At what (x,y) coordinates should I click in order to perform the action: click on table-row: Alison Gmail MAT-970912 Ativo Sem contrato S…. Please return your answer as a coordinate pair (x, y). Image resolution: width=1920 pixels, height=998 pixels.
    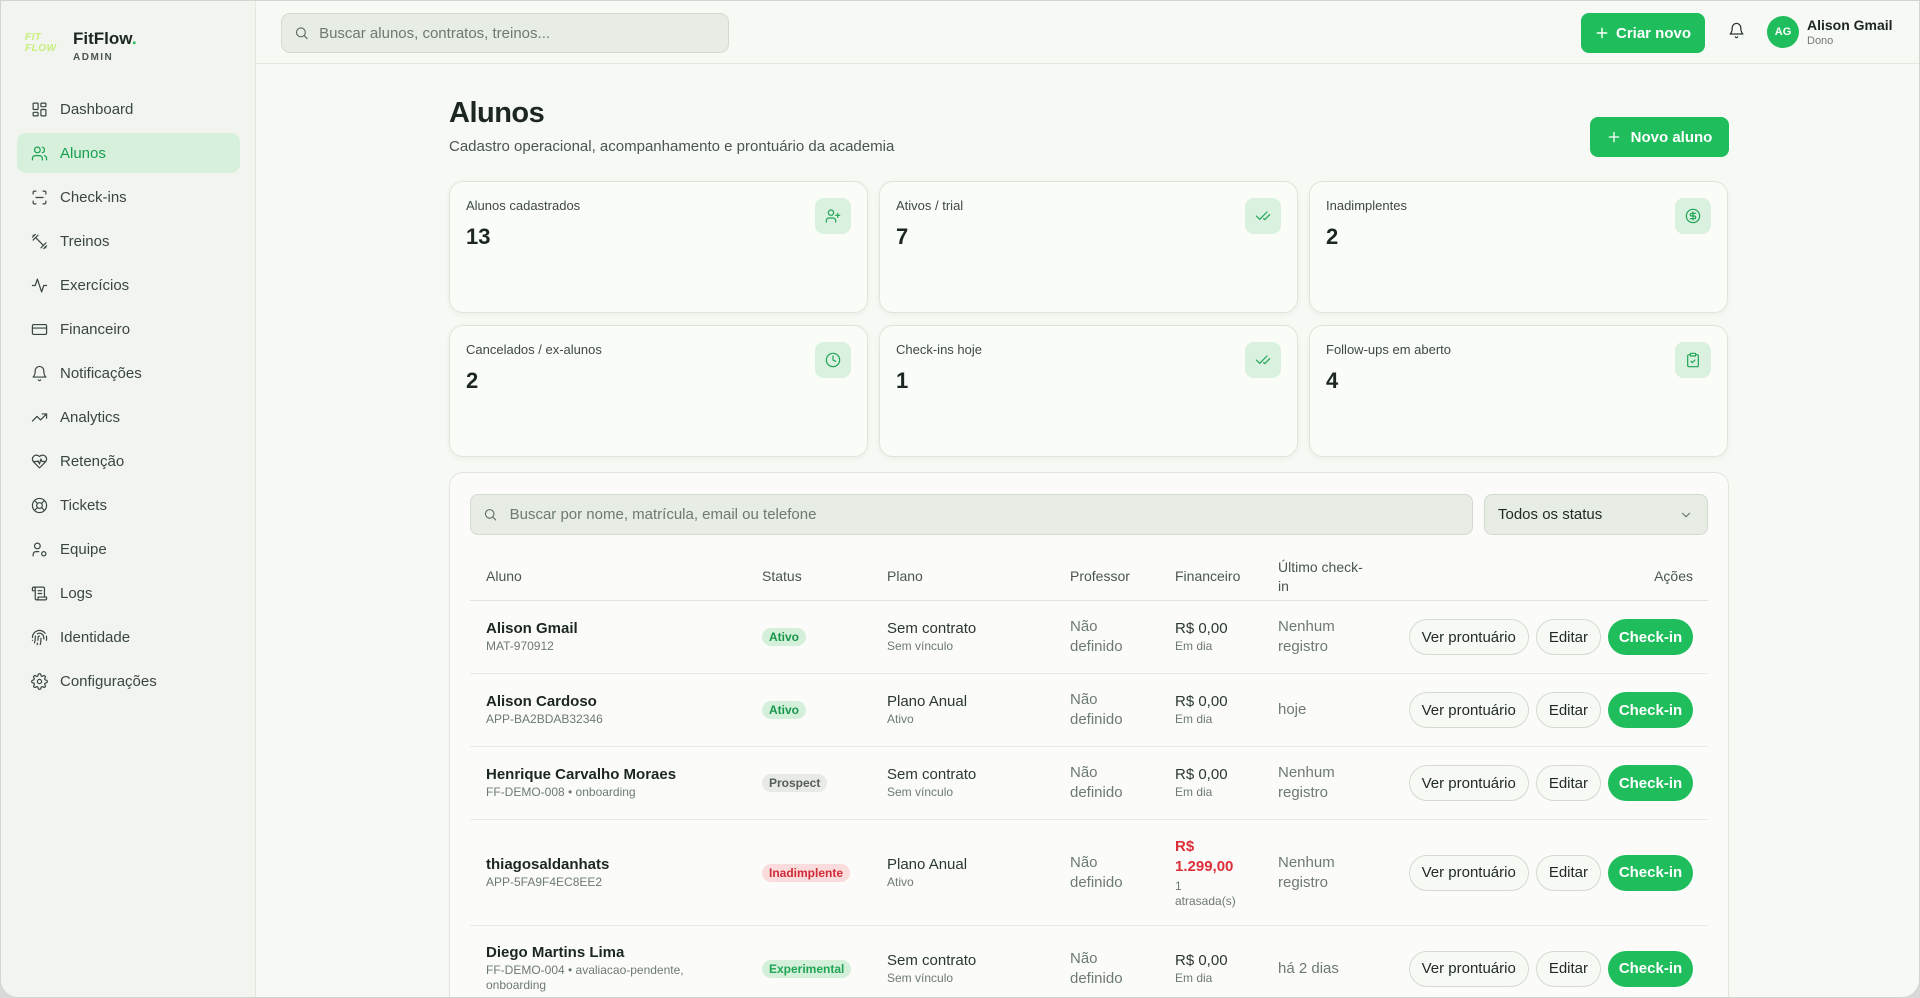
    Looking at the image, I should click on (1089, 637).